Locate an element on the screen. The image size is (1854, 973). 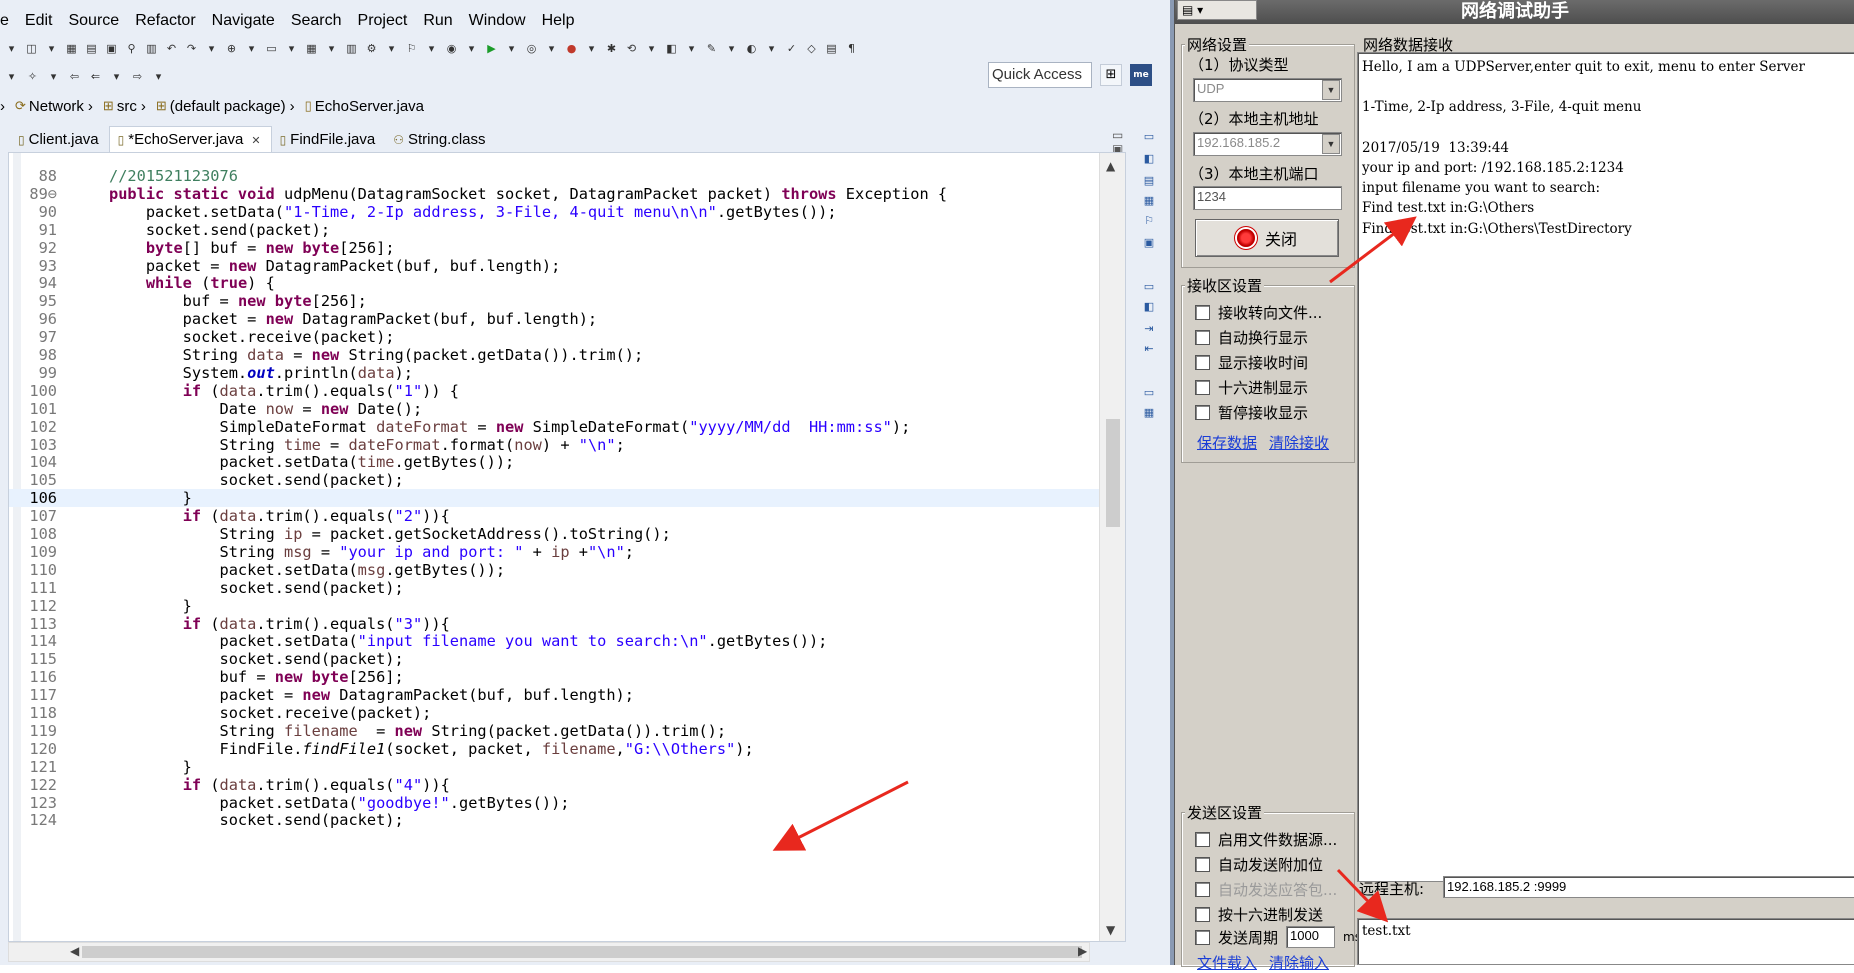
toolbar-icon: ⚲ is located at coordinates (131, 48).